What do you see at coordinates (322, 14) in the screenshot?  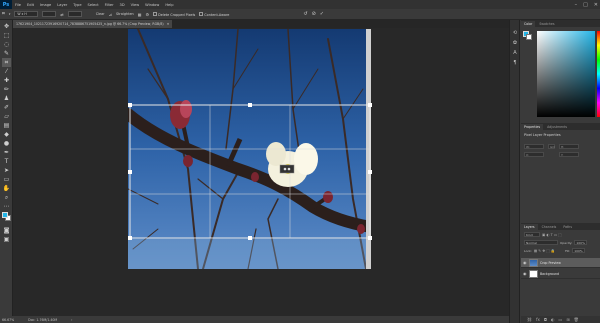 I see `commit-check-icon: ✓` at bounding box center [322, 14].